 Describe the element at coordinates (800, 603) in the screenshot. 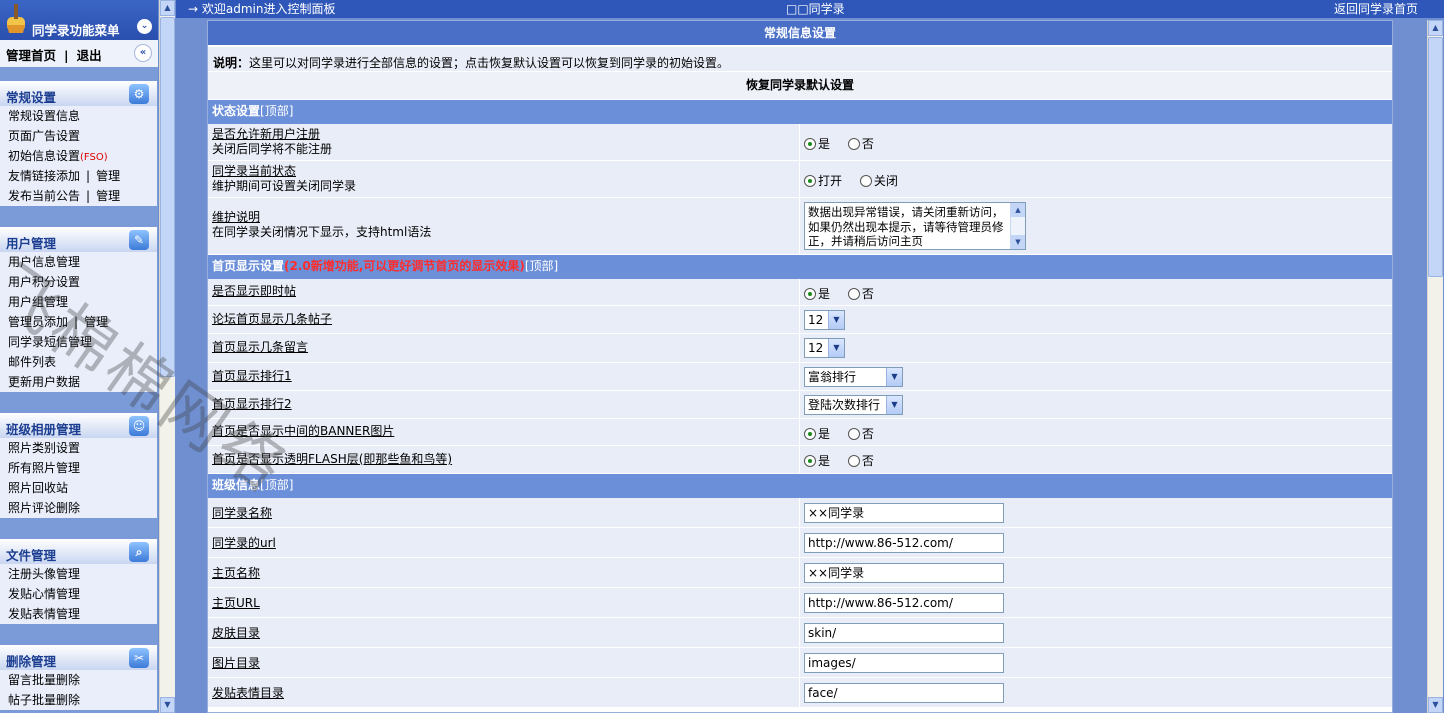

I see `setting-row: 主页URL http://www.86-512.com/` at that location.